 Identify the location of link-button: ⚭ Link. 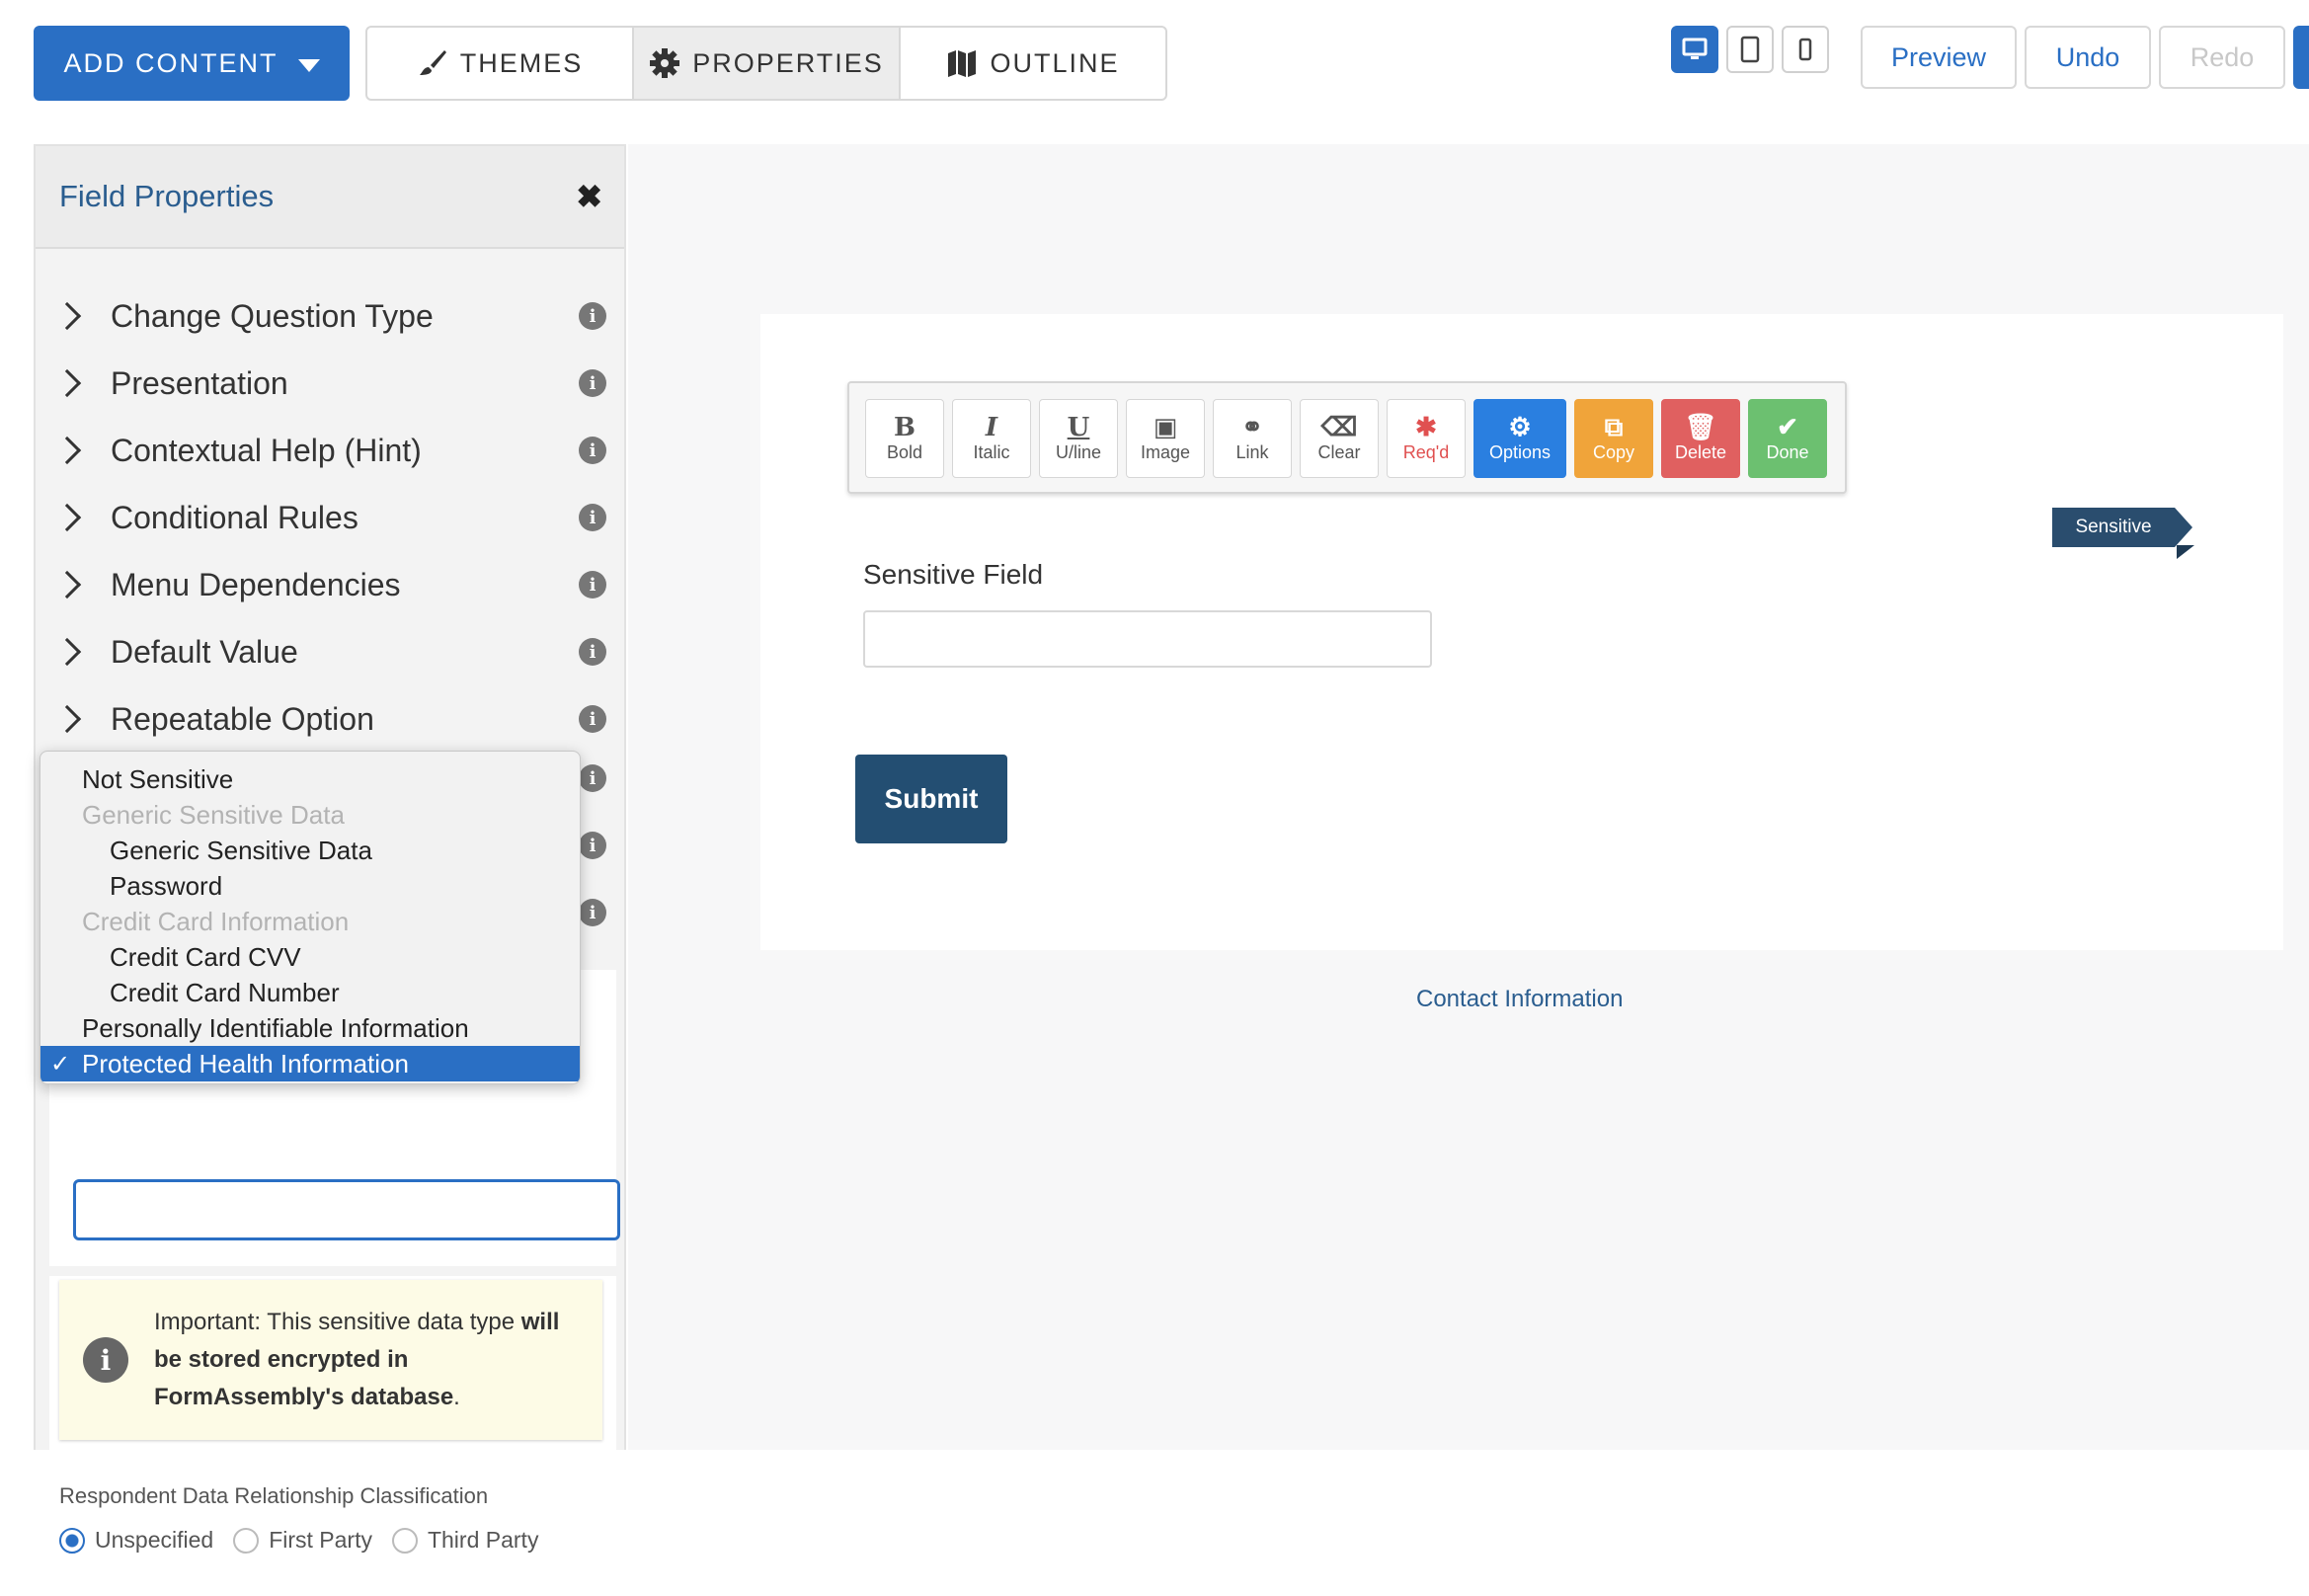
(1252, 438).